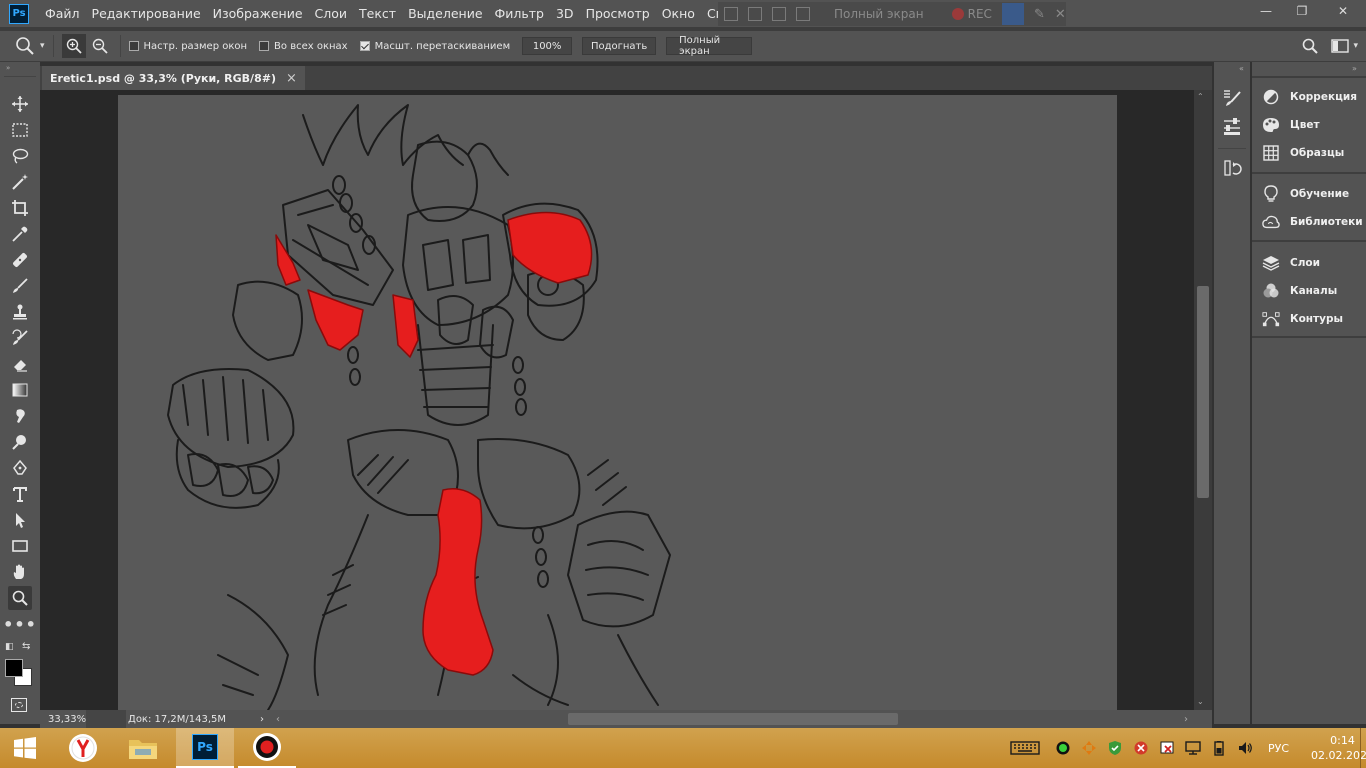 This screenshot has height=768, width=1366. I want to click on zoom-tool, so click(20, 598).